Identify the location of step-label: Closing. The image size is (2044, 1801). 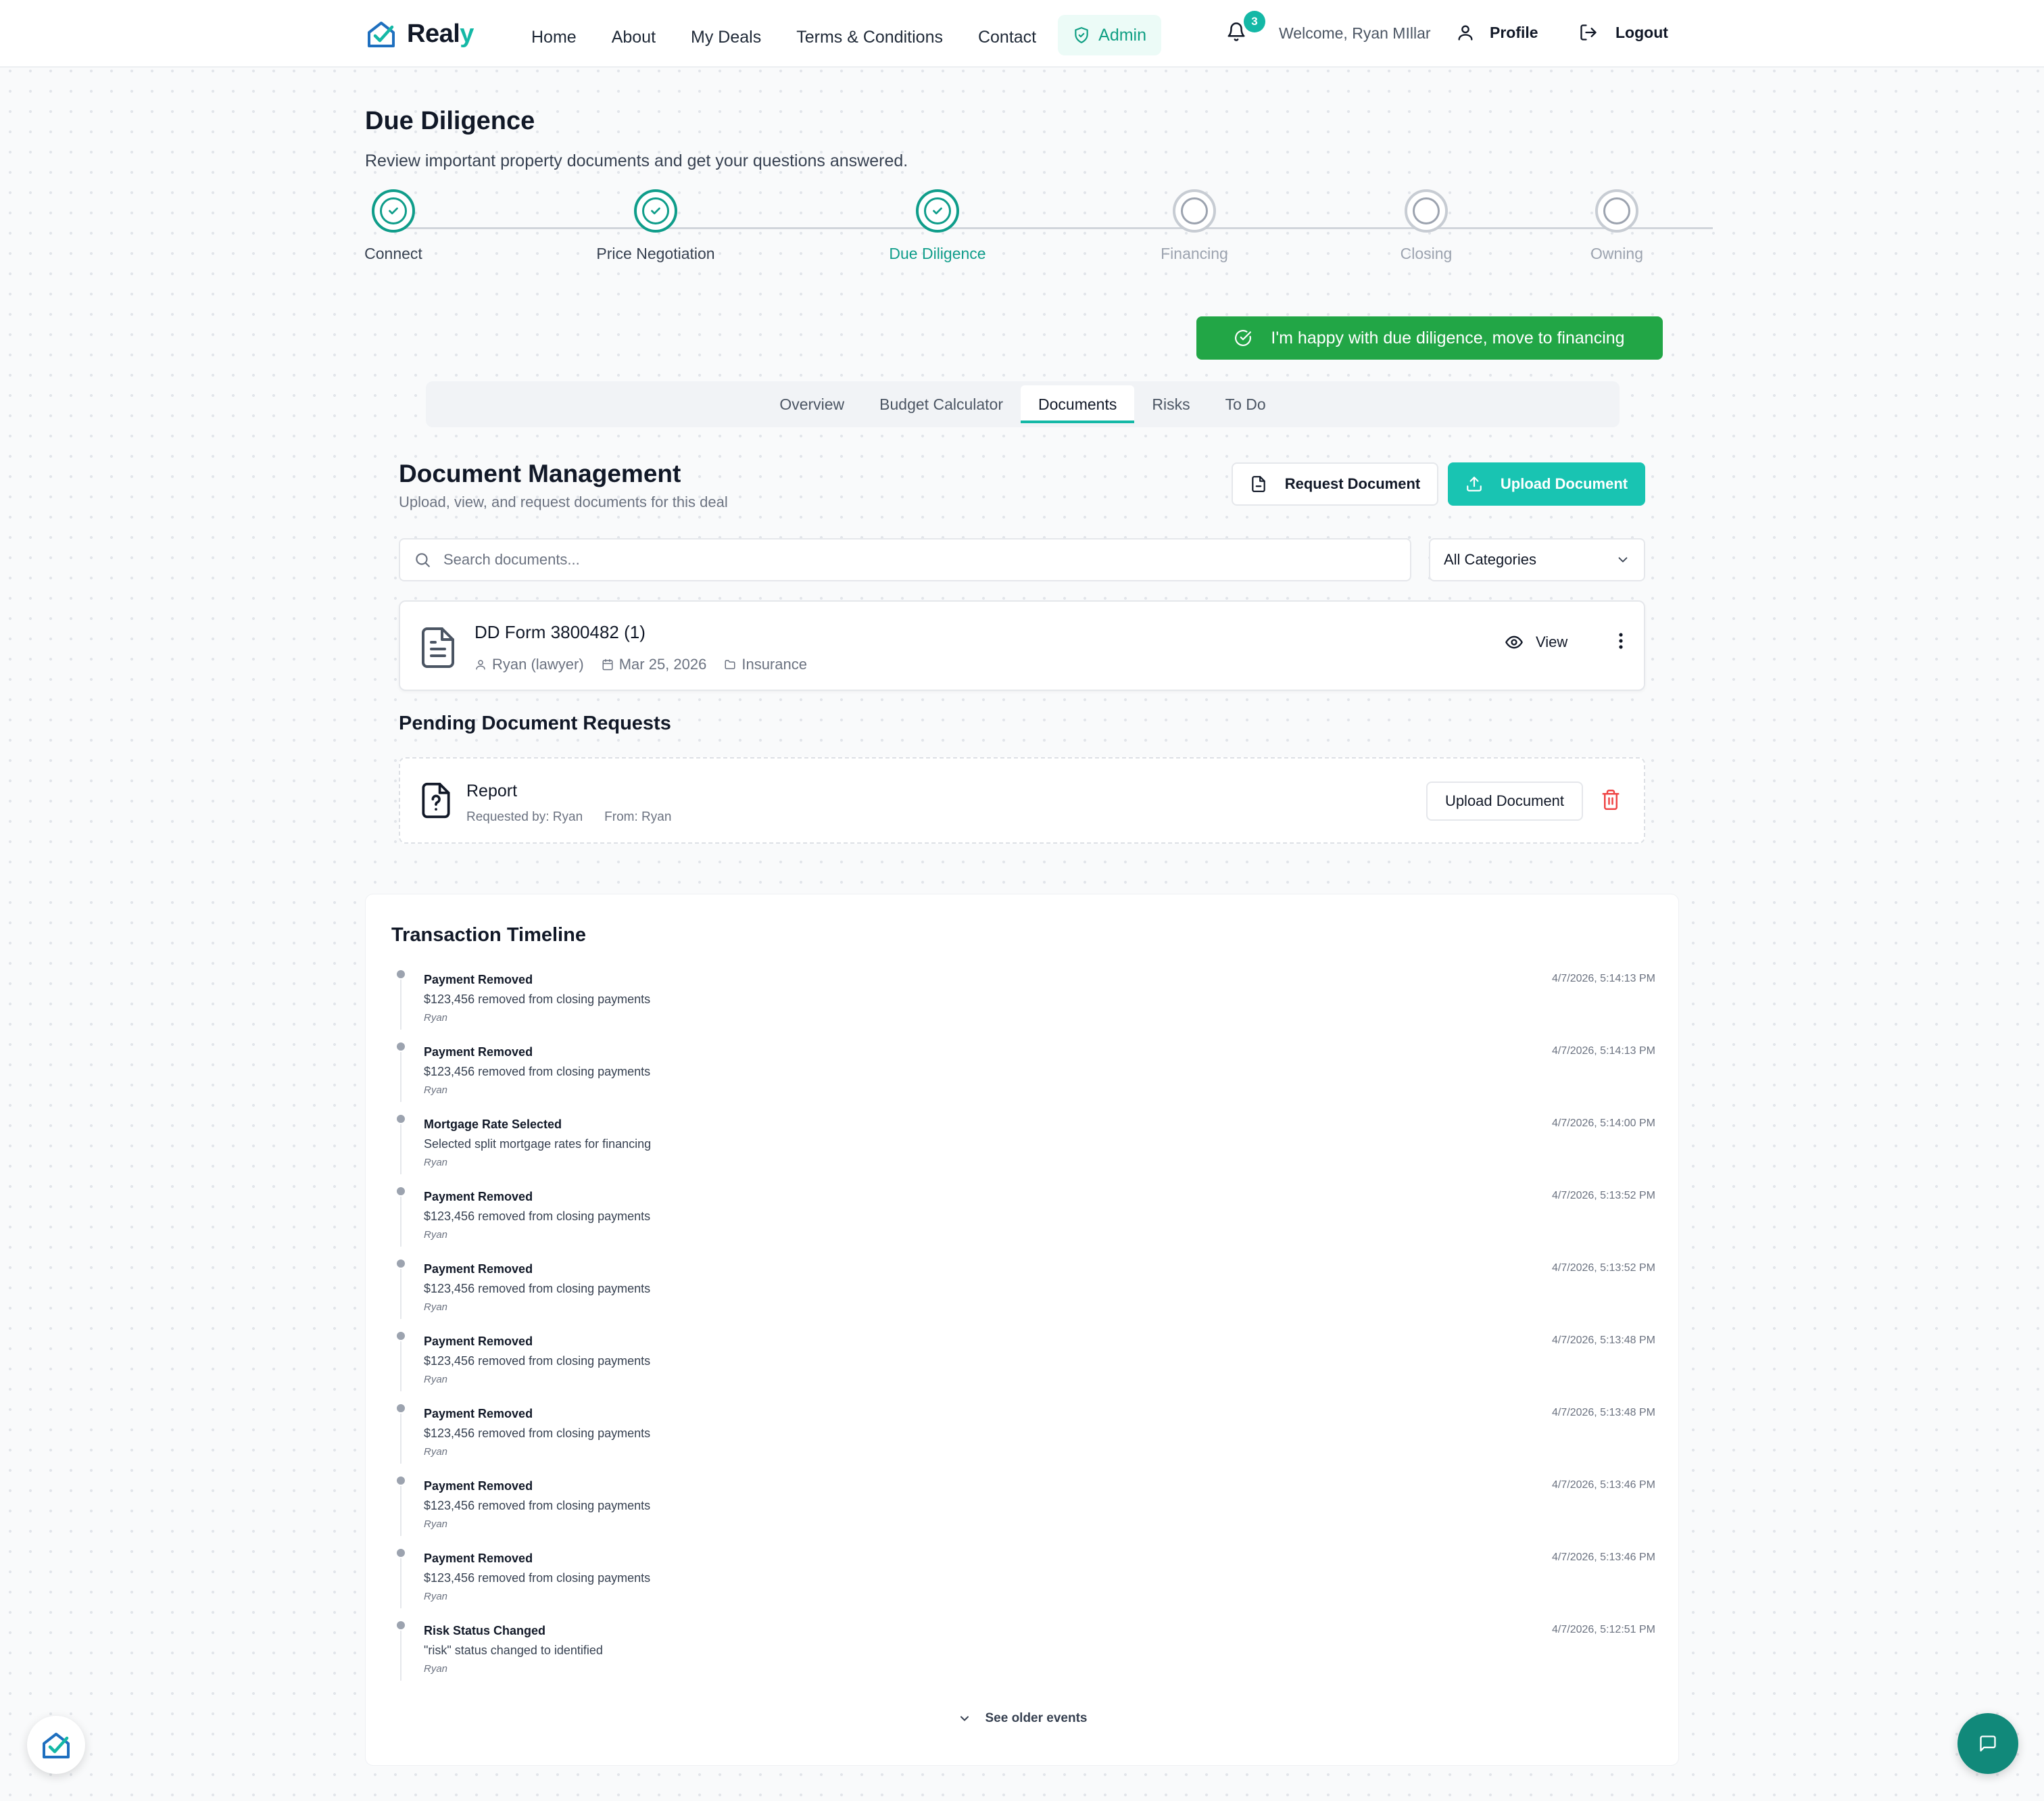
(1426, 253).